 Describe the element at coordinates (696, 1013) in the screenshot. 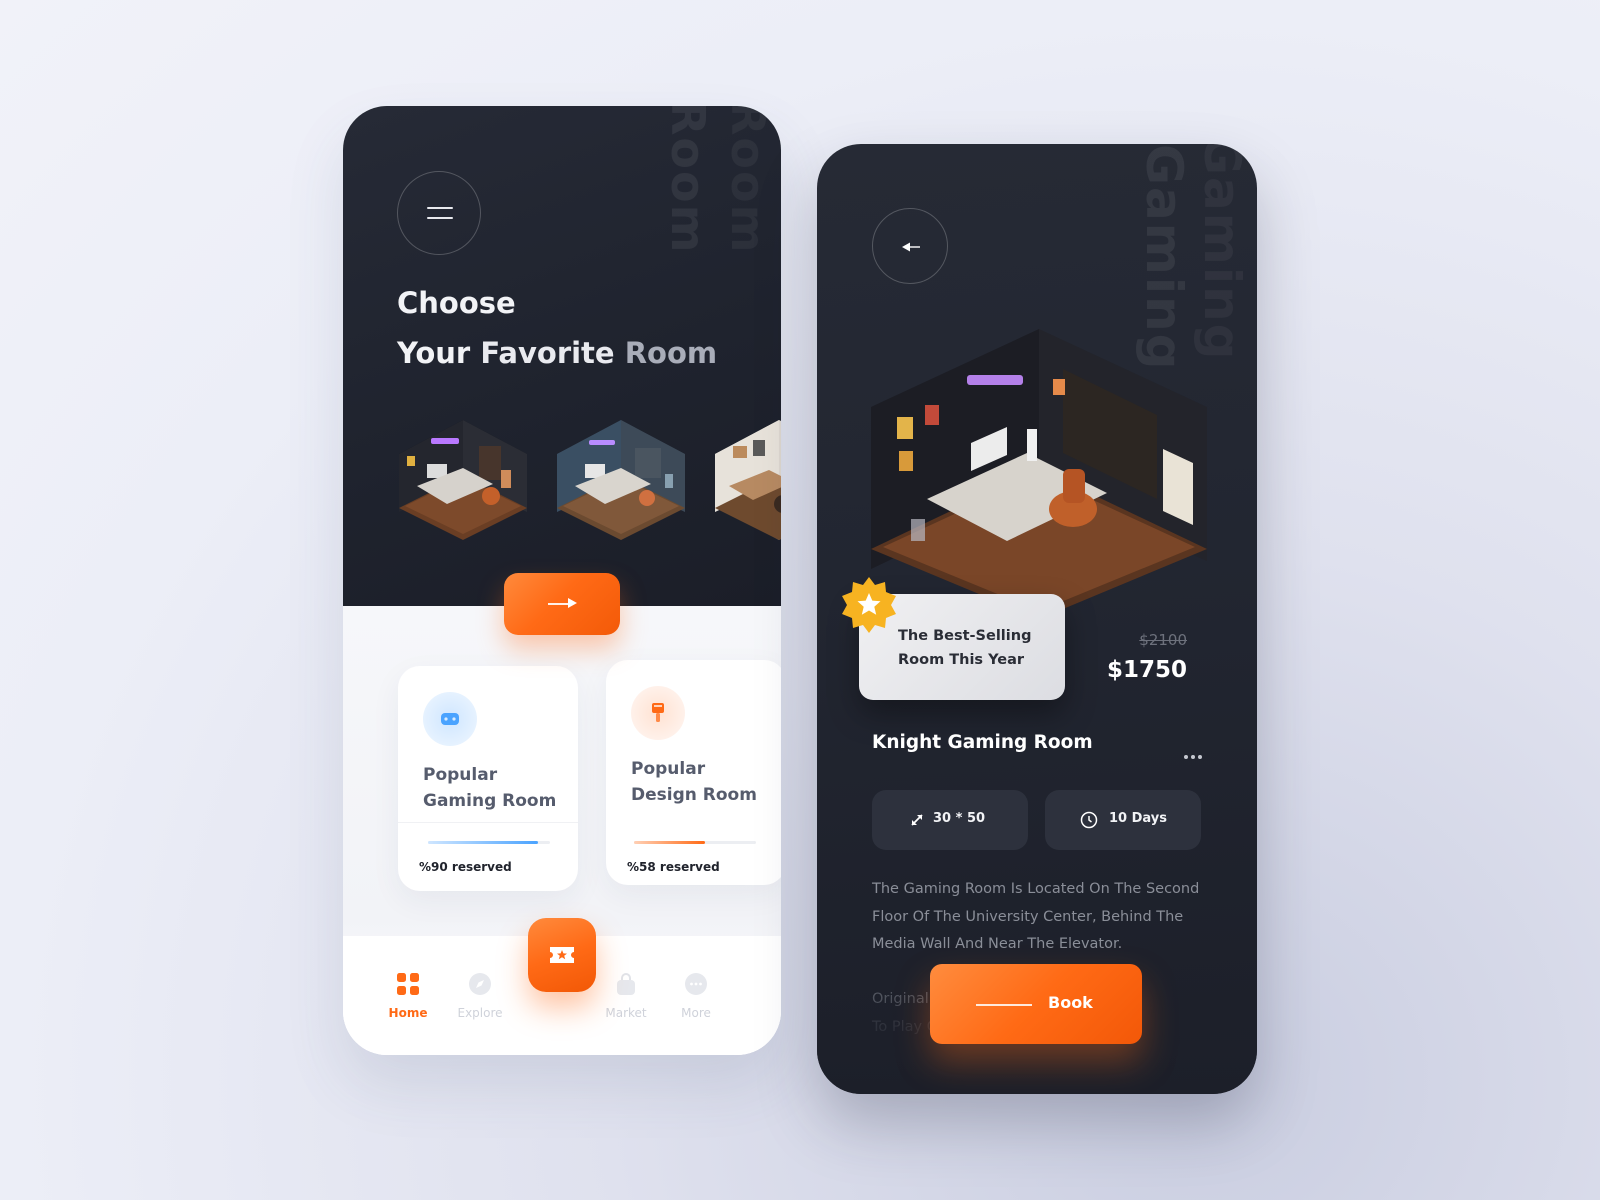

I see `nav-label: More` at that location.